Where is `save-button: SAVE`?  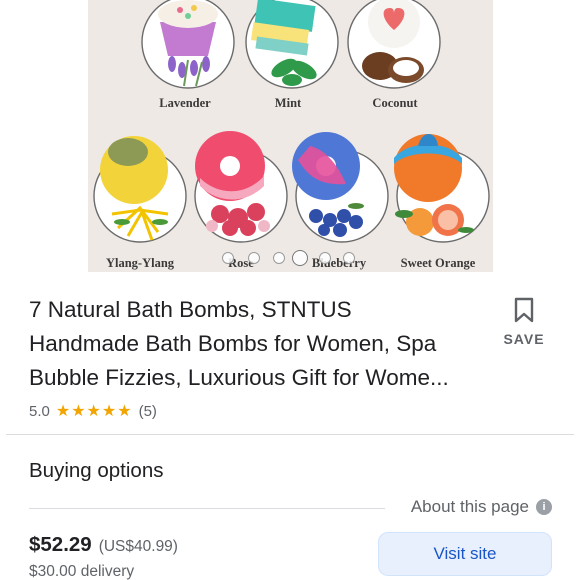
save-button: SAVE is located at coordinates (524, 322).